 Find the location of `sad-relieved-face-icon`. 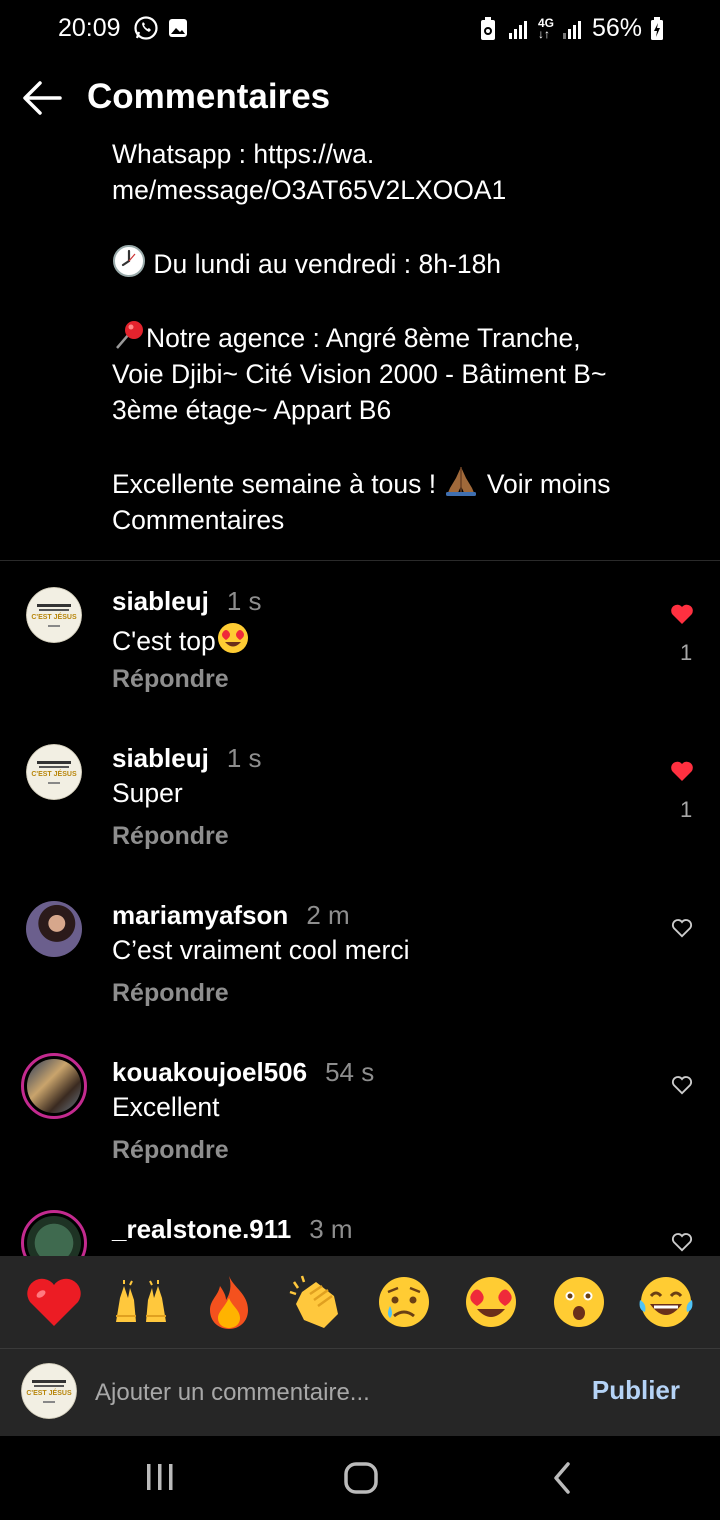

sad-relieved-face-icon is located at coordinates (403, 1302).